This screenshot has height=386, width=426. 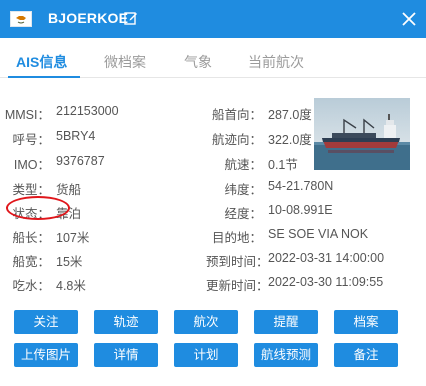 What do you see at coordinates (71, 286) in the screenshot?
I see `field-value: 4.8米` at bounding box center [71, 286].